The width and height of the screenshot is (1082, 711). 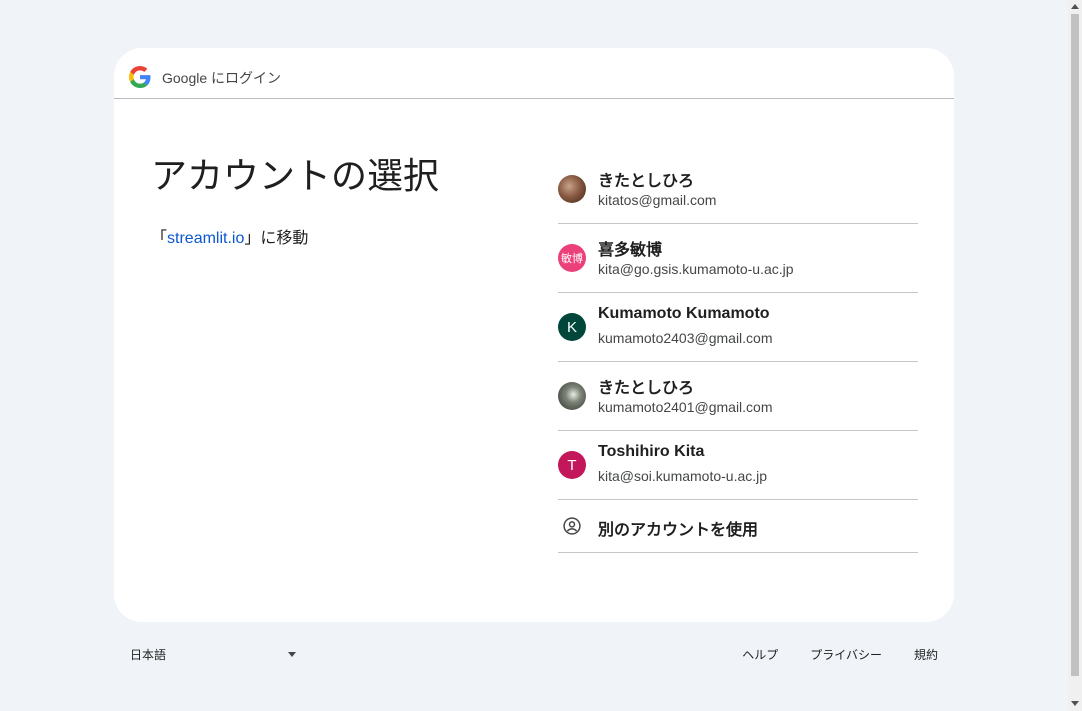 What do you see at coordinates (657, 200) in the screenshot?
I see `account-email: kitatos@gmail.com` at bounding box center [657, 200].